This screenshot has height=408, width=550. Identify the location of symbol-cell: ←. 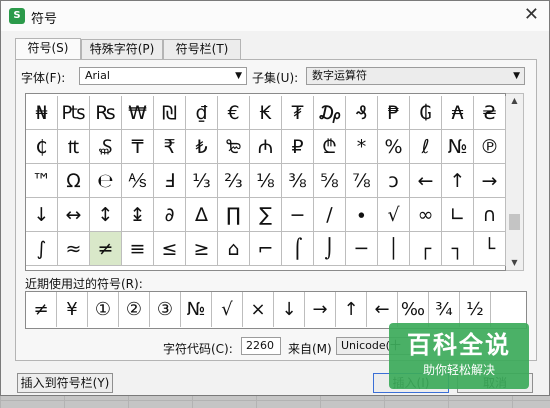
(426, 181).